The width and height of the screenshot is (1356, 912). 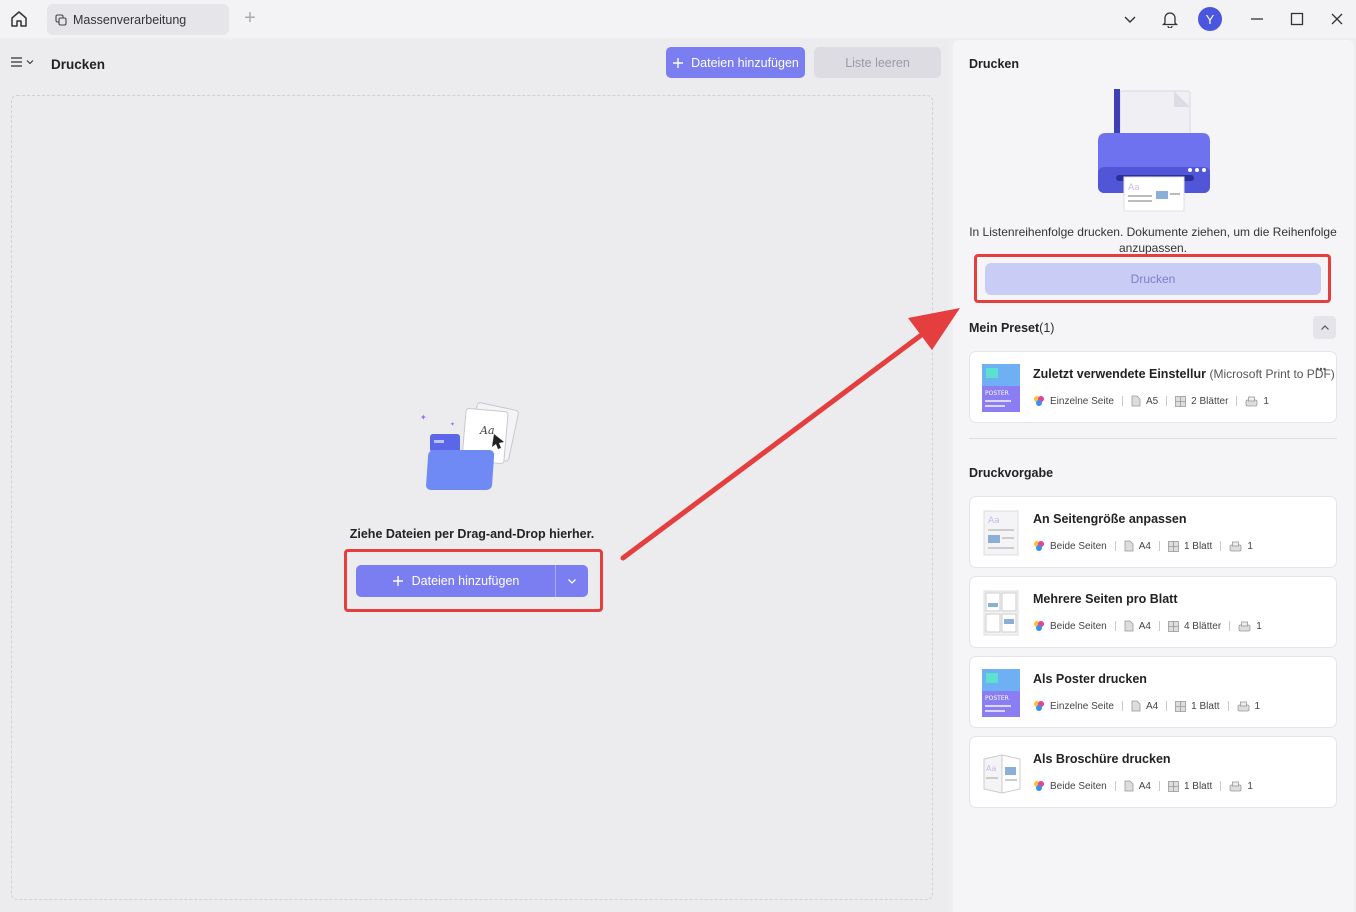 What do you see at coordinates (745, 62) in the screenshot?
I see `add-files-label: Dateien hinzufügen` at bounding box center [745, 62].